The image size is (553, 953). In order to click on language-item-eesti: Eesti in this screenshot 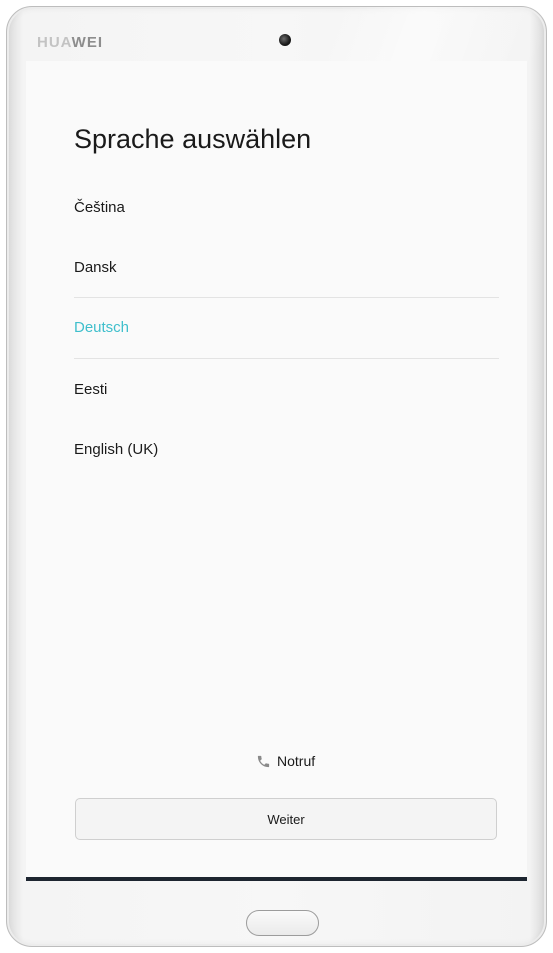, I will do `click(90, 389)`.